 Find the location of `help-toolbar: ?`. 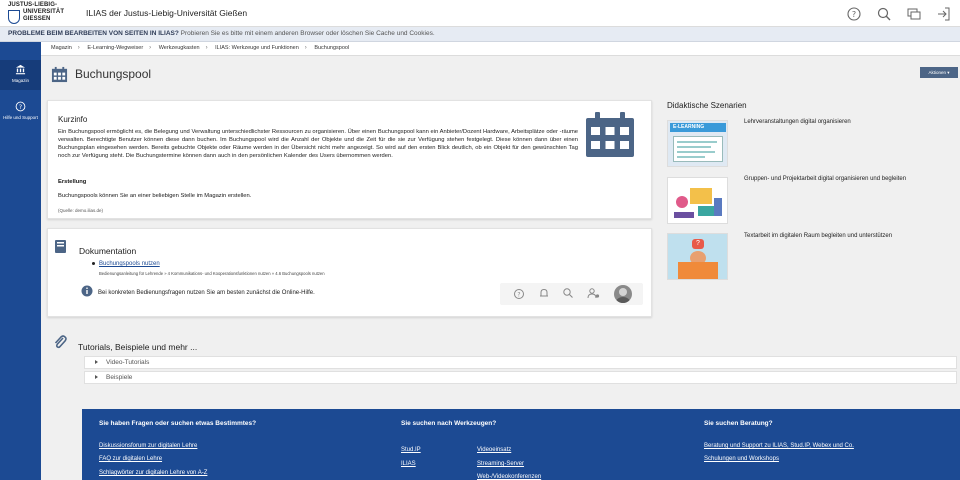

help-toolbar: ? is located at coordinates (571, 294).